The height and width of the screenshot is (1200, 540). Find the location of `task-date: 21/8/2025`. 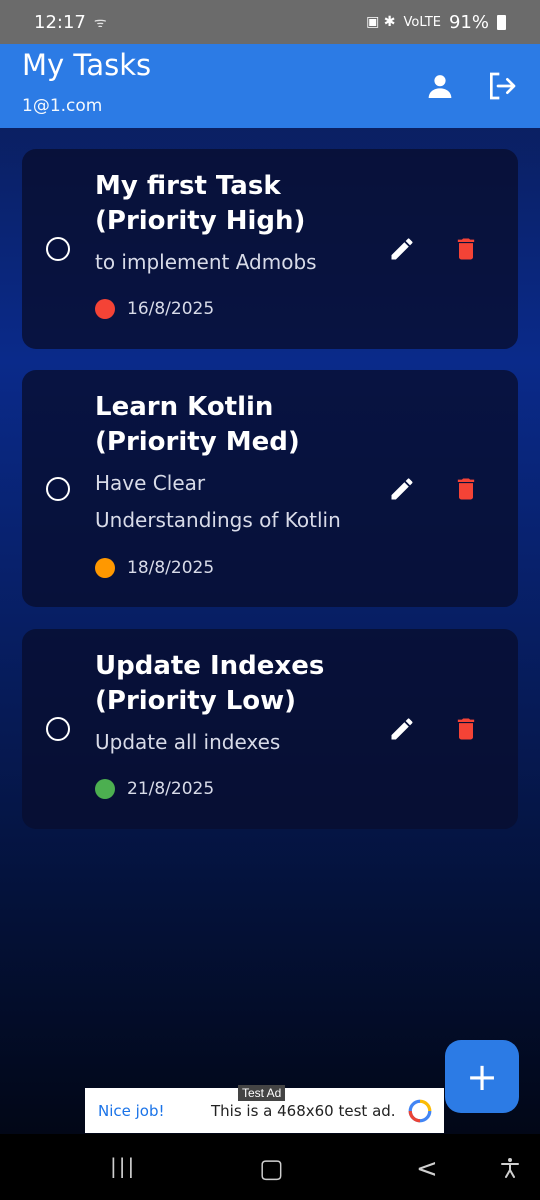

task-date: 21/8/2025 is located at coordinates (171, 789).